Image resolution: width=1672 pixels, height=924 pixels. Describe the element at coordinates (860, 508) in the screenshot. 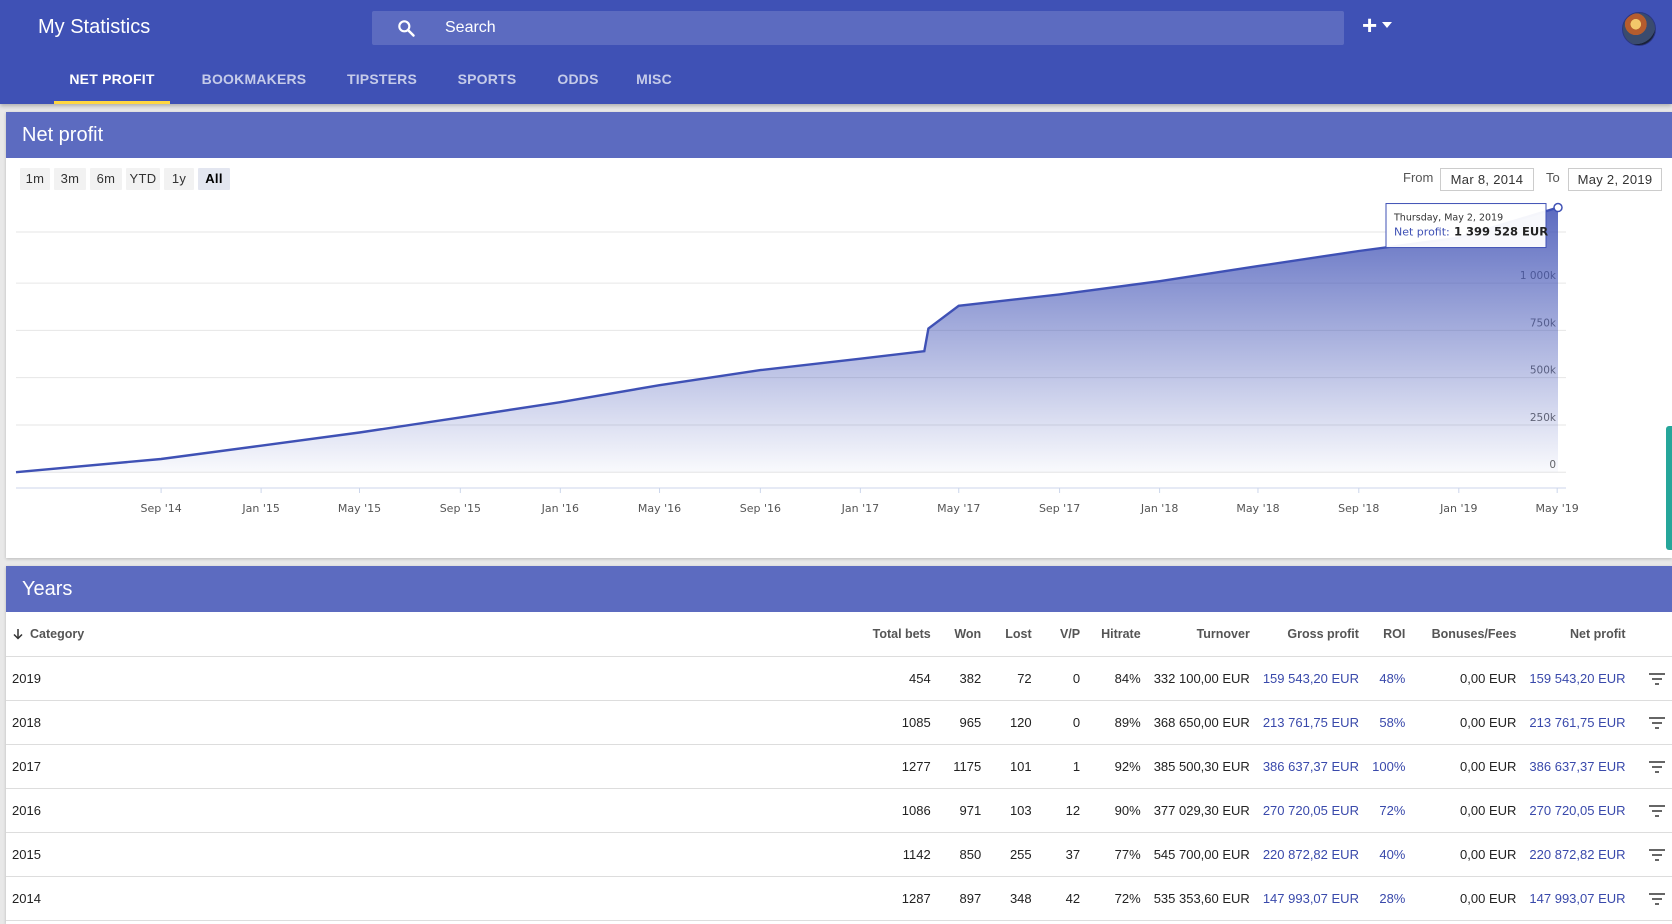

I see `x-tick-label: Jan '17` at that location.